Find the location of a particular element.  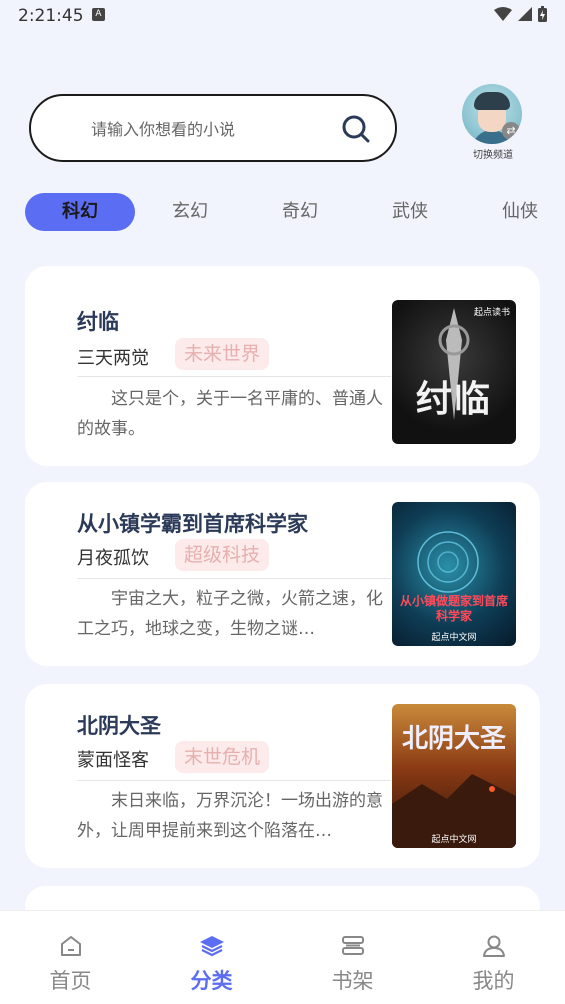

category-tabs: 科幻 玄幻 奇幻 武侠 仙侠 is located at coordinates (295, 212).